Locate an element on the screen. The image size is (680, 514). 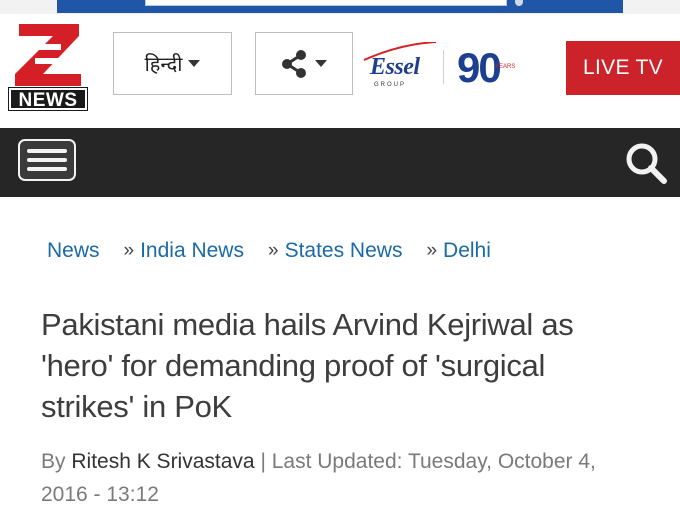
ninety-years-logo: 90 YEARS is located at coordinates (490, 68).